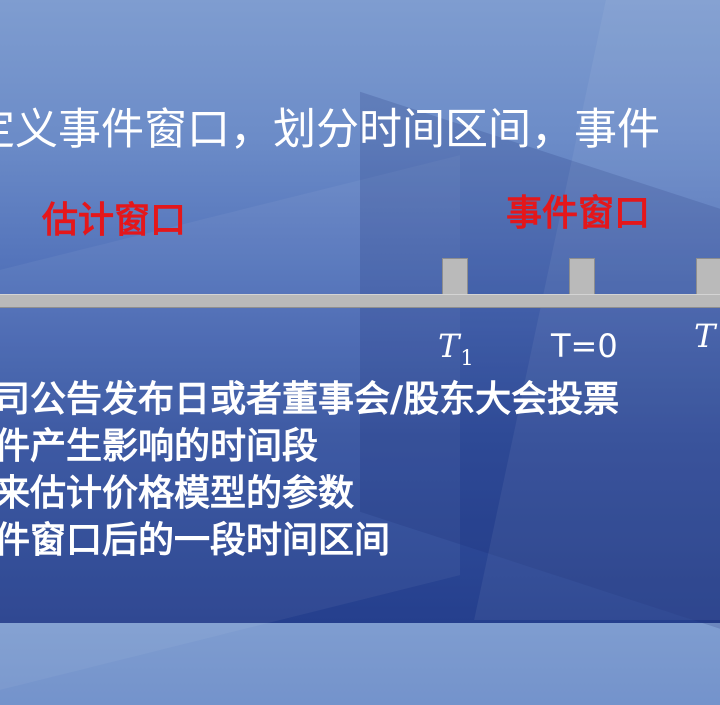  What do you see at coordinates (114, 220) in the screenshot?
I see `estimation-window-label: 估计窗口` at bounding box center [114, 220].